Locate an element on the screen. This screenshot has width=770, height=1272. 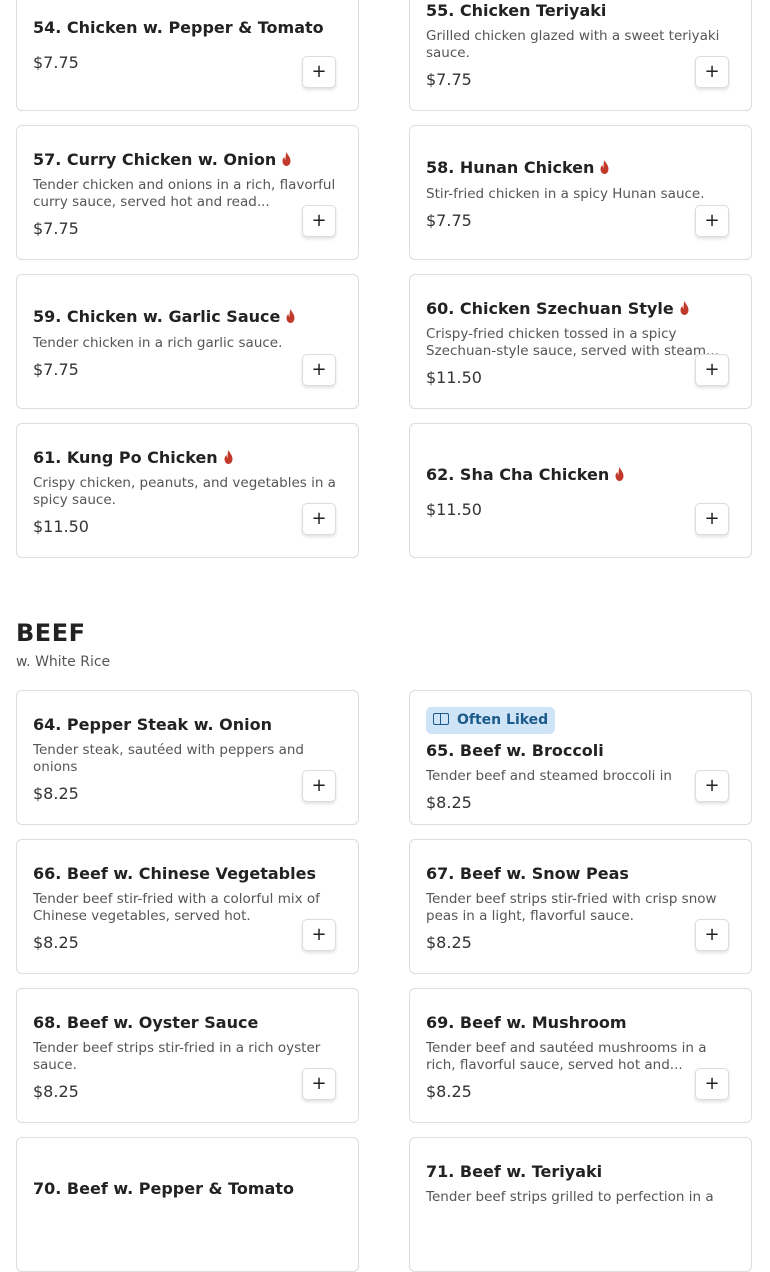
item-title: 59. Chicken w. Garlic Sauce is located at coordinates (187, 316).